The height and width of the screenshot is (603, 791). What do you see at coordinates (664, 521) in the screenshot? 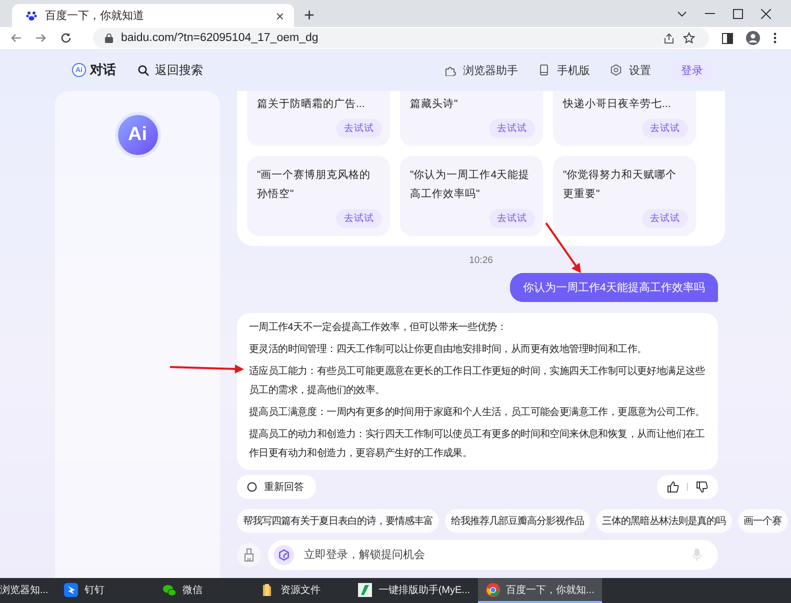
I see `suggestion-chip: 三体的黑暗丛林法则是真的吗` at bounding box center [664, 521].